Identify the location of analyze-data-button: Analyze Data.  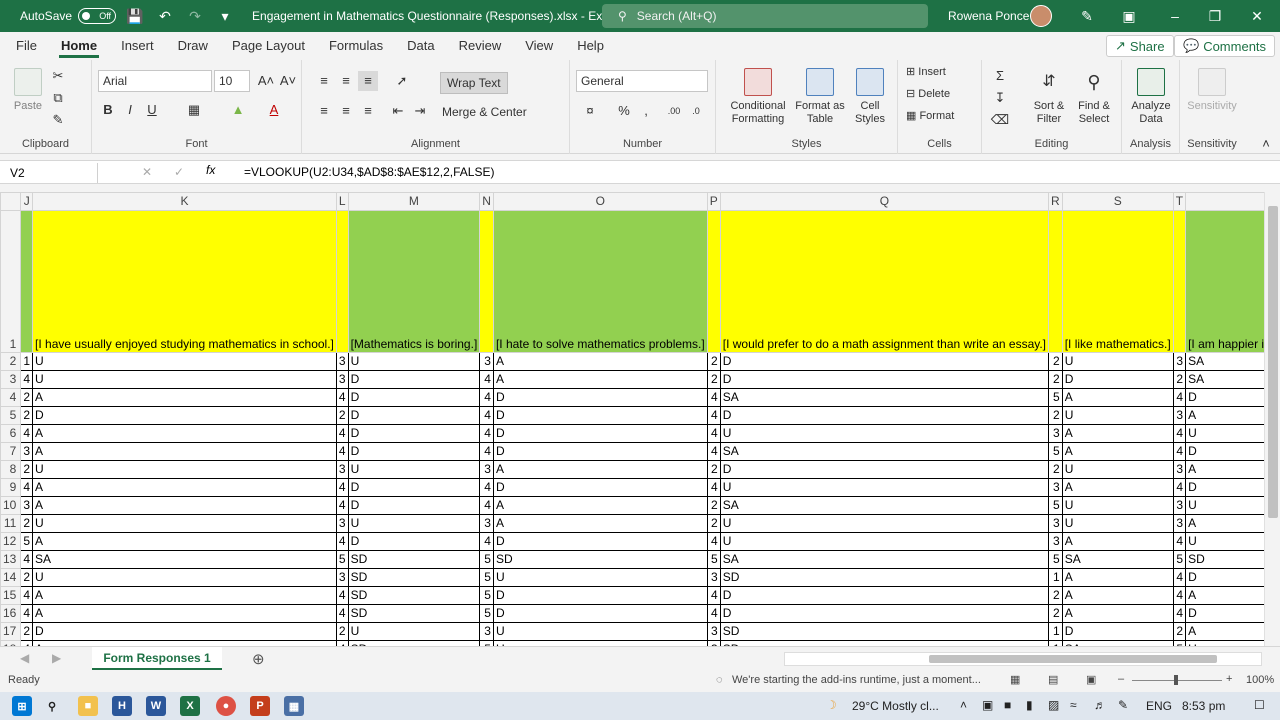
(1151, 97).